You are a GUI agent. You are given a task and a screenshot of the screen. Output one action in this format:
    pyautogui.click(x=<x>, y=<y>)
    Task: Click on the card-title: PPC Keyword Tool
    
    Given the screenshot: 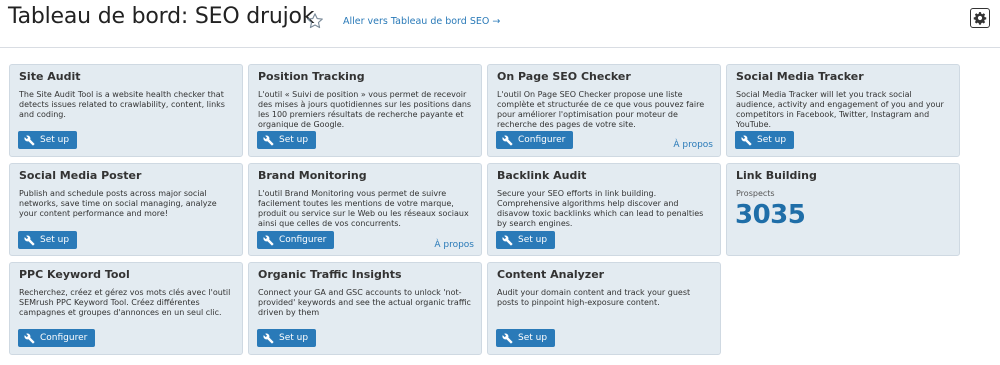 What is the action you would take?
    pyautogui.click(x=74, y=274)
    